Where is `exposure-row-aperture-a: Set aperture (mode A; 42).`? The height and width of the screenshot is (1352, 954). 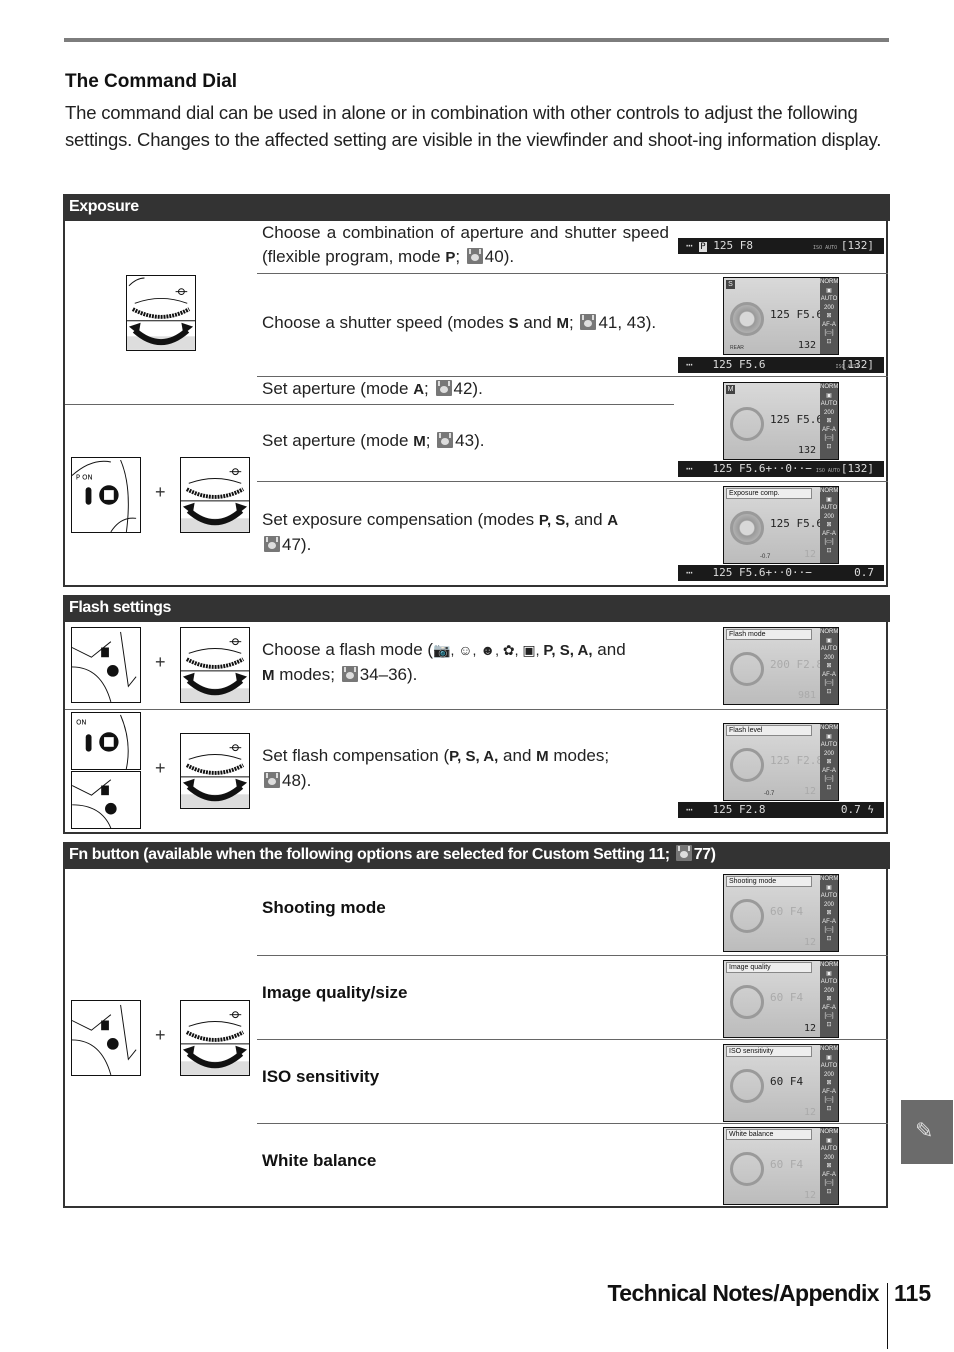
exposure-row-aperture-a: Set aperture (mode A; 42). is located at coordinates (372, 388).